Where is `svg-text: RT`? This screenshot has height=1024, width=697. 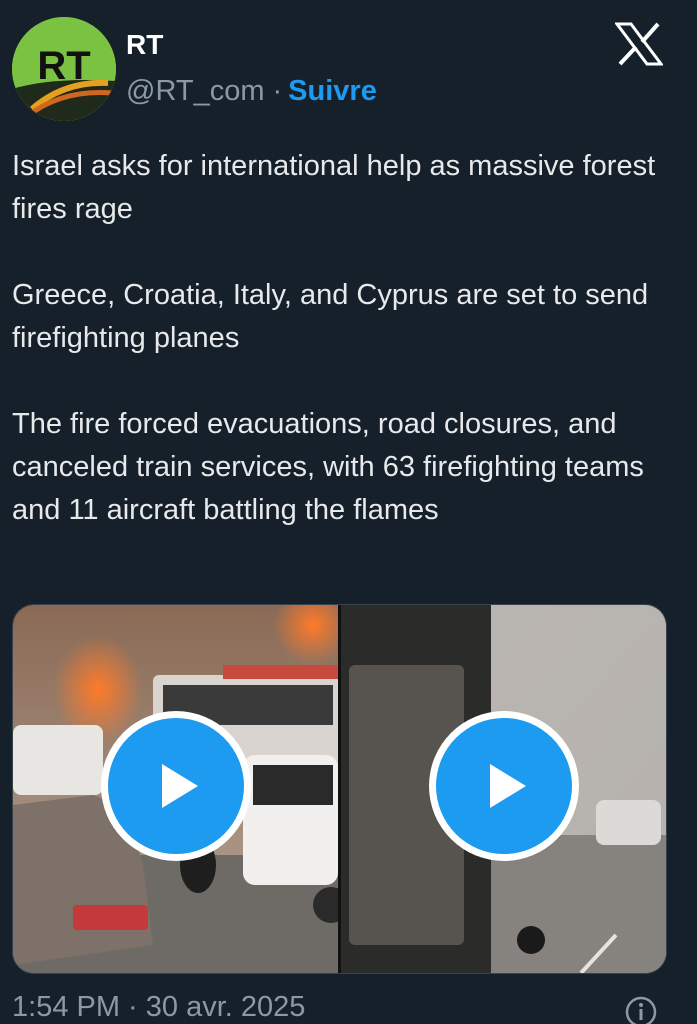 svg-text: RT is located at coordinates (63, 66).